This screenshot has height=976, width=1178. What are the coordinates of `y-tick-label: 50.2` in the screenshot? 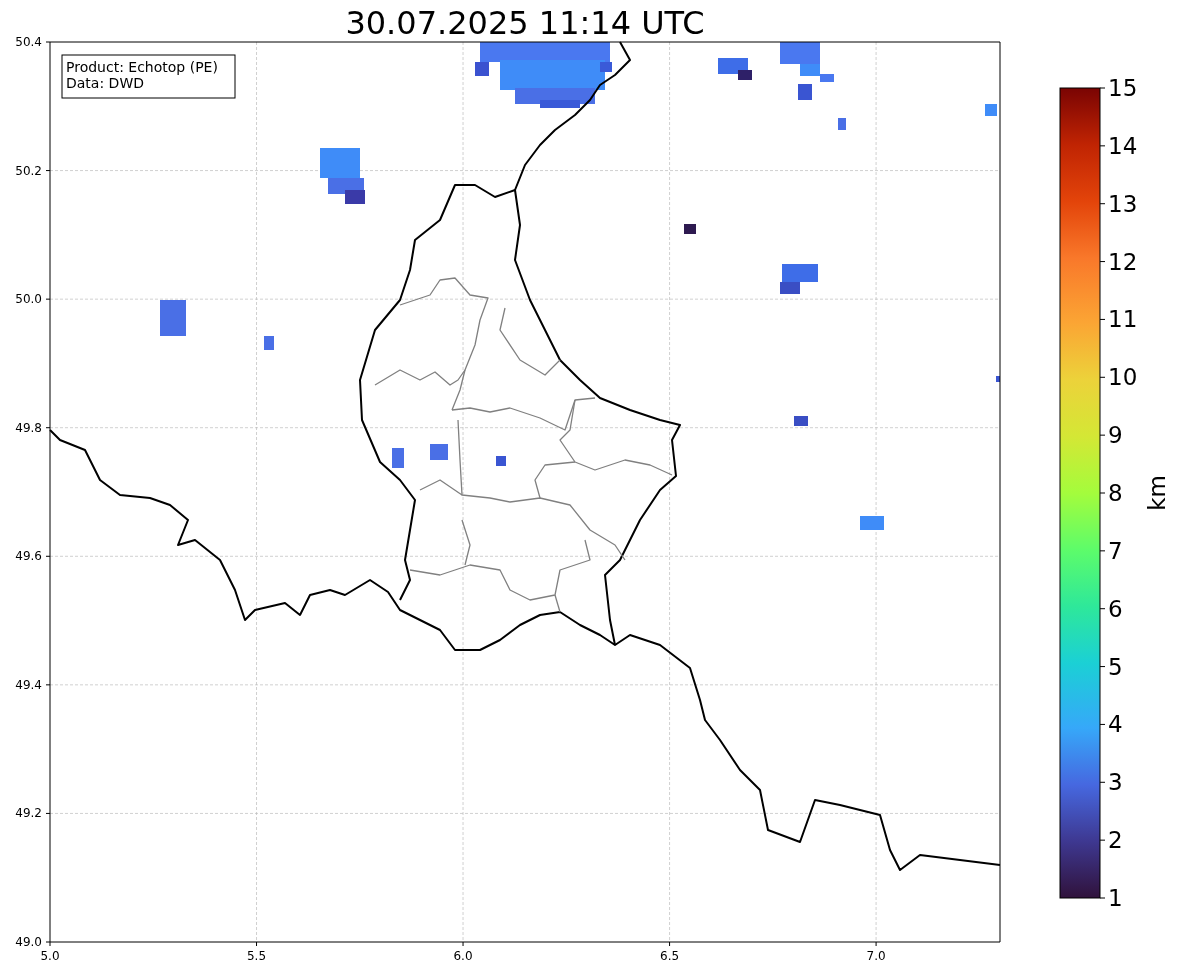 It's located at (28, 170).